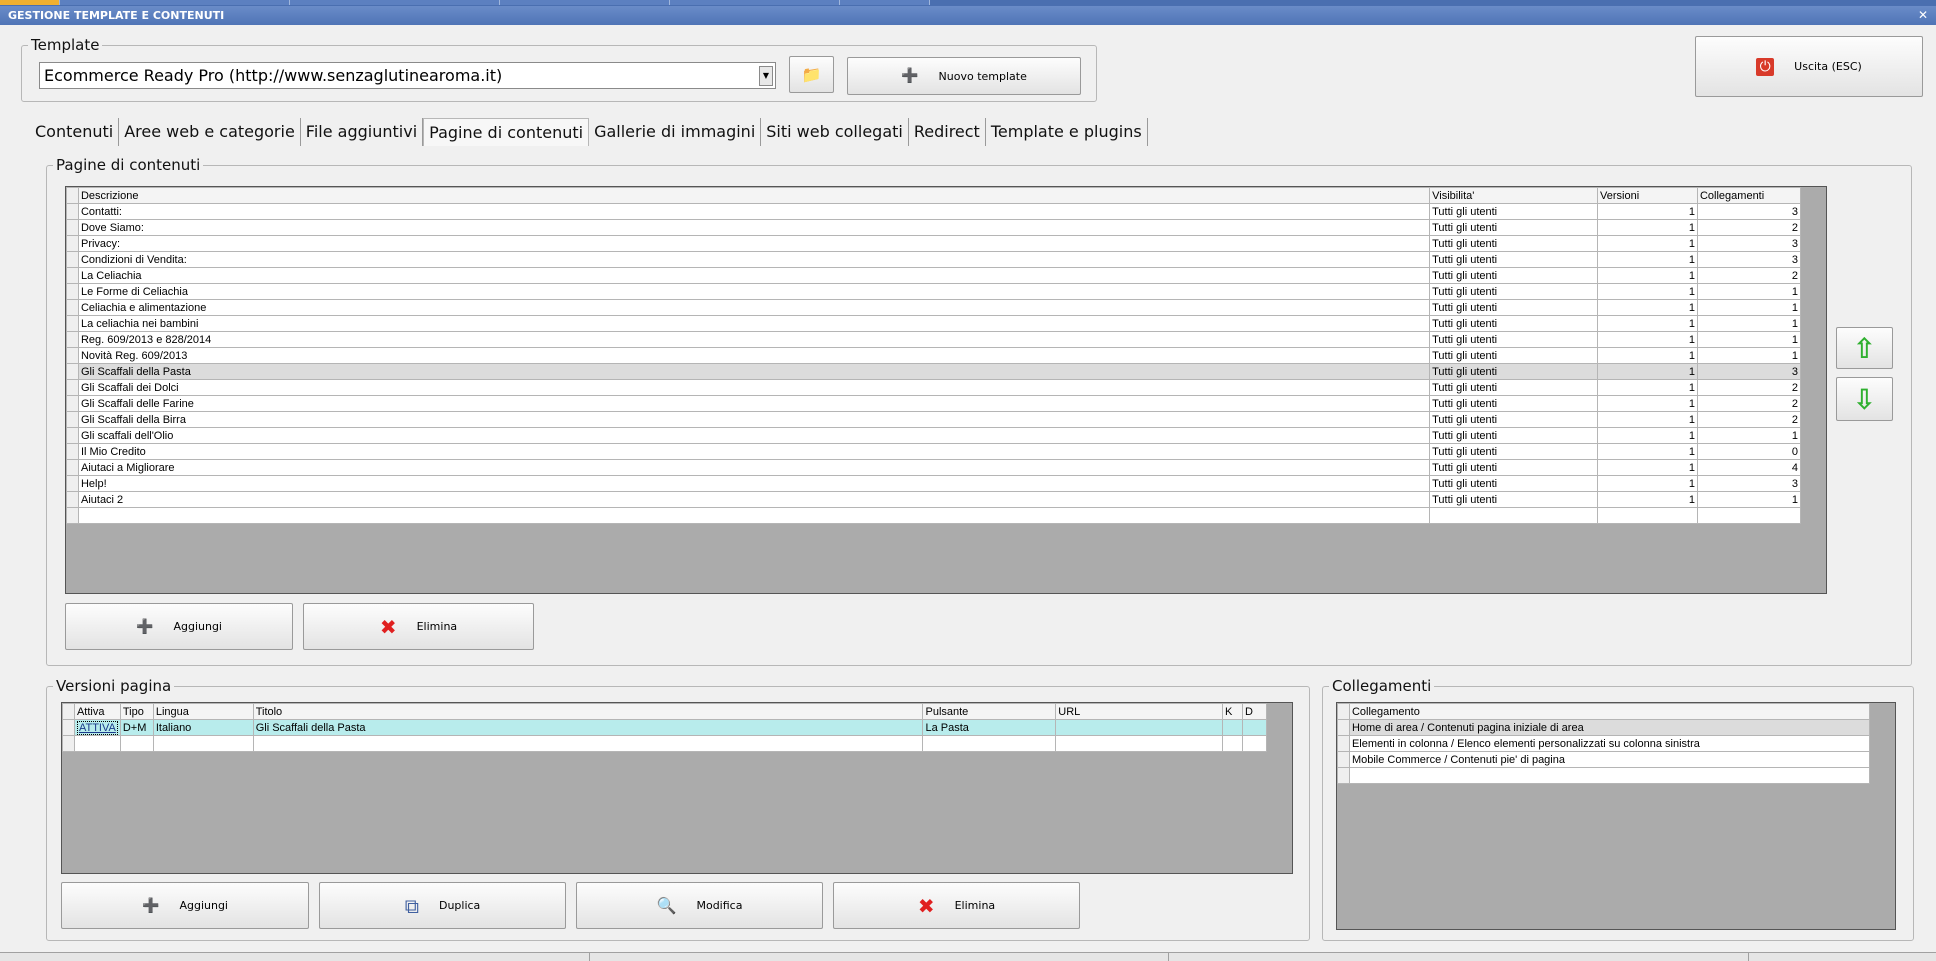 The image size is (1936, 961). What do you see at coordinates (442, 905) in the screenshot?
I see `duplicate-version-button: ⧉ Duplica` at bounding box center [442, 905].